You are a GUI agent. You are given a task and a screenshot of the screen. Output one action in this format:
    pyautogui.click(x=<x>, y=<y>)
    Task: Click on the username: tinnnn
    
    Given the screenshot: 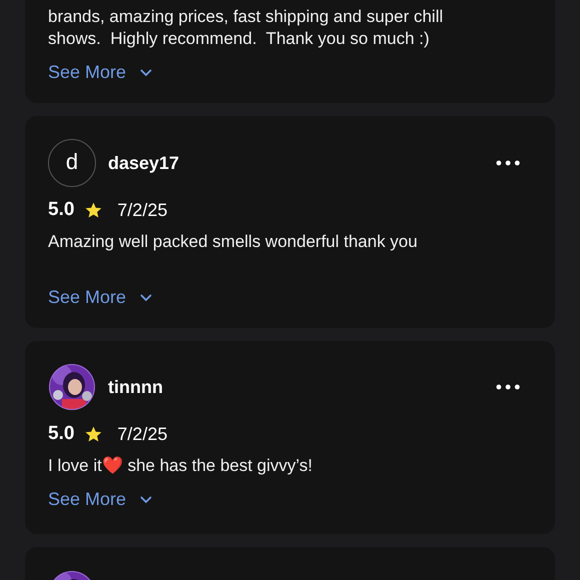 What is the action you would take?
    pyautogui.click(x=135, y=387)
    